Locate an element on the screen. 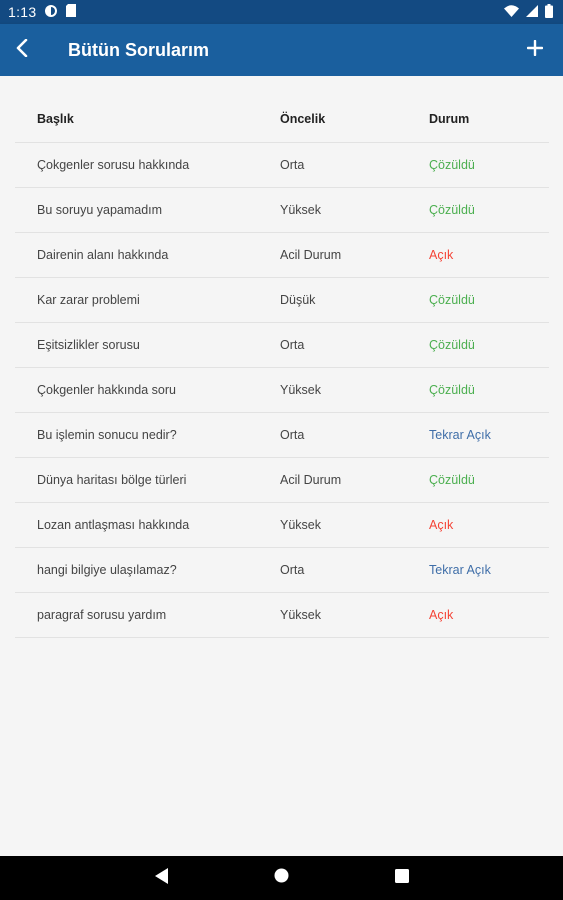 The width and height of the screenshot is (563, 900). header-priority: Öncelik is located at coordinates (303, 119).